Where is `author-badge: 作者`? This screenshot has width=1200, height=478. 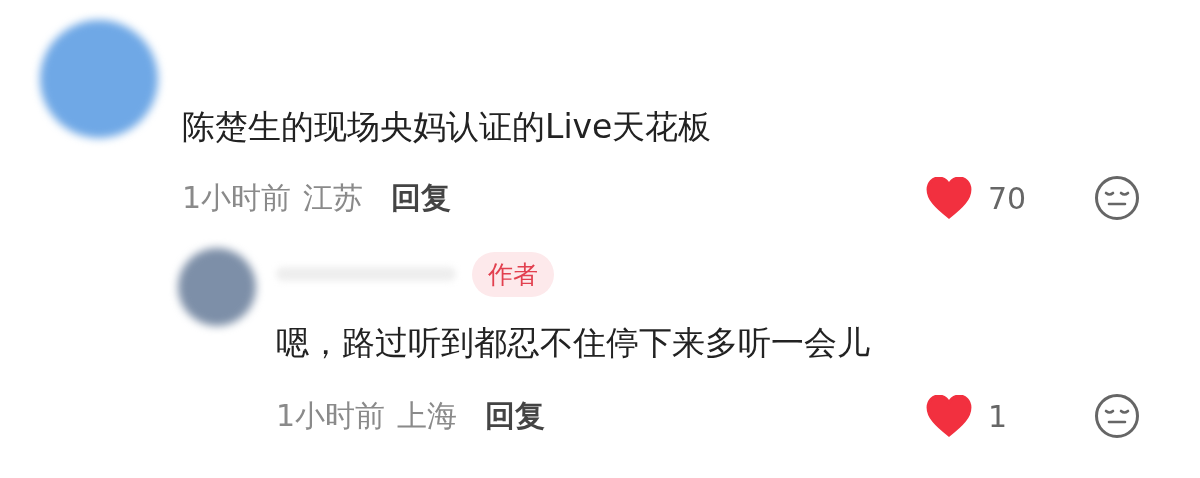
author-badge: 作者 is located at coordinates (513, 274).